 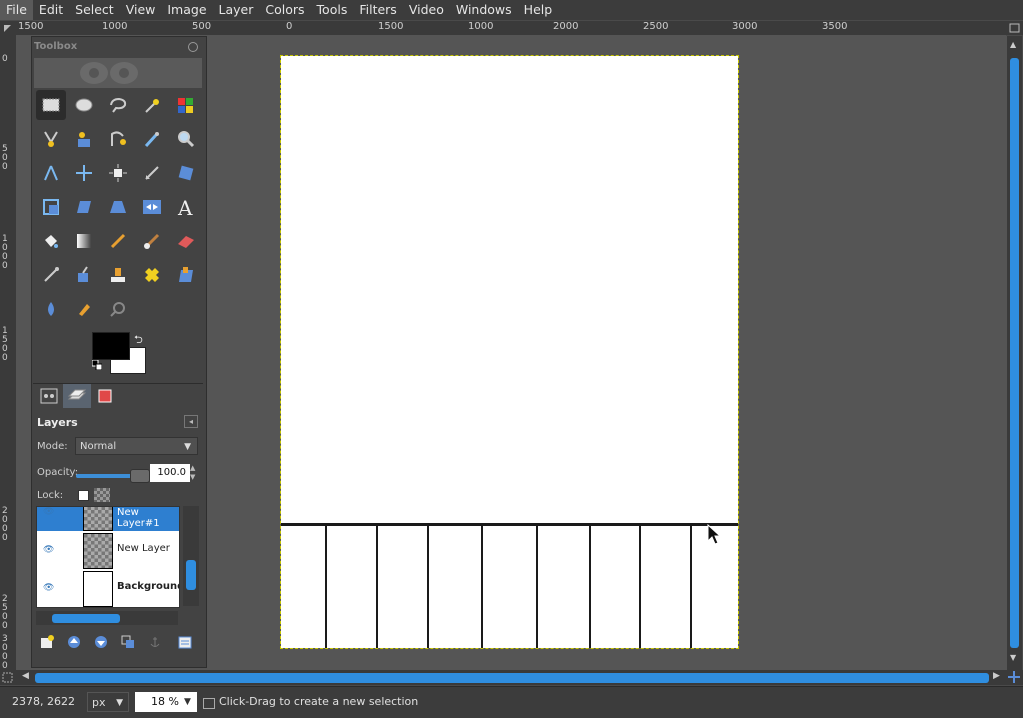 I want to click on color-picker-tool, so click(x=152, y=139).